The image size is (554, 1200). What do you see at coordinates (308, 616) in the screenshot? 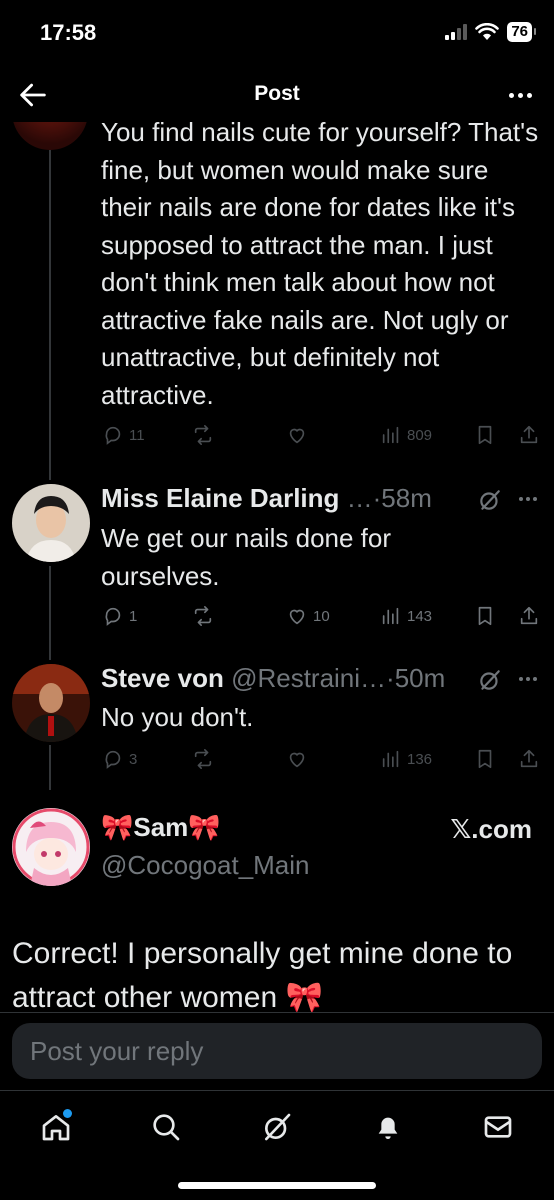
I see `like-button: 10` at bounding box center [308, 616].